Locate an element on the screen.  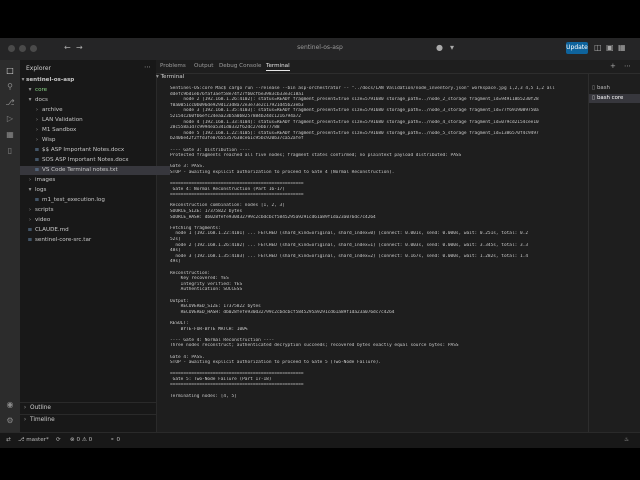
explorer-title: Explorer is located at coordinates (38, 68).